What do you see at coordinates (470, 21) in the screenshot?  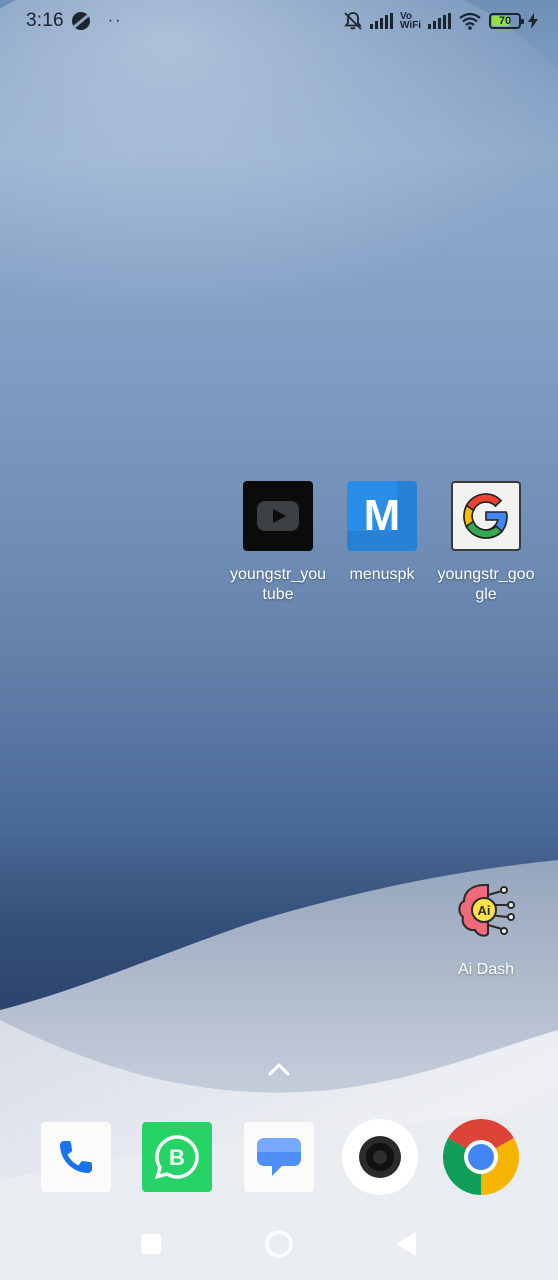 I see `wifi-icon` at bounding box center [470, 21].